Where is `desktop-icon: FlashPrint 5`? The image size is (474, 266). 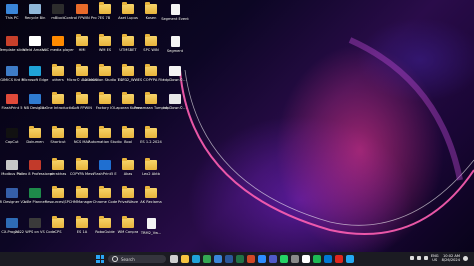 desktop-icon: FlashPrint 5 is located at coordinates (12, 102).